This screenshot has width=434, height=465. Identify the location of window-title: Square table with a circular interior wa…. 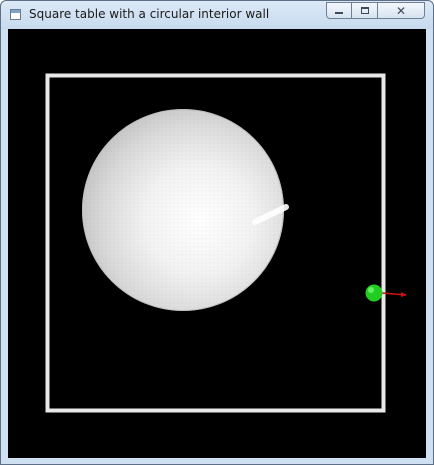
(149, 14).